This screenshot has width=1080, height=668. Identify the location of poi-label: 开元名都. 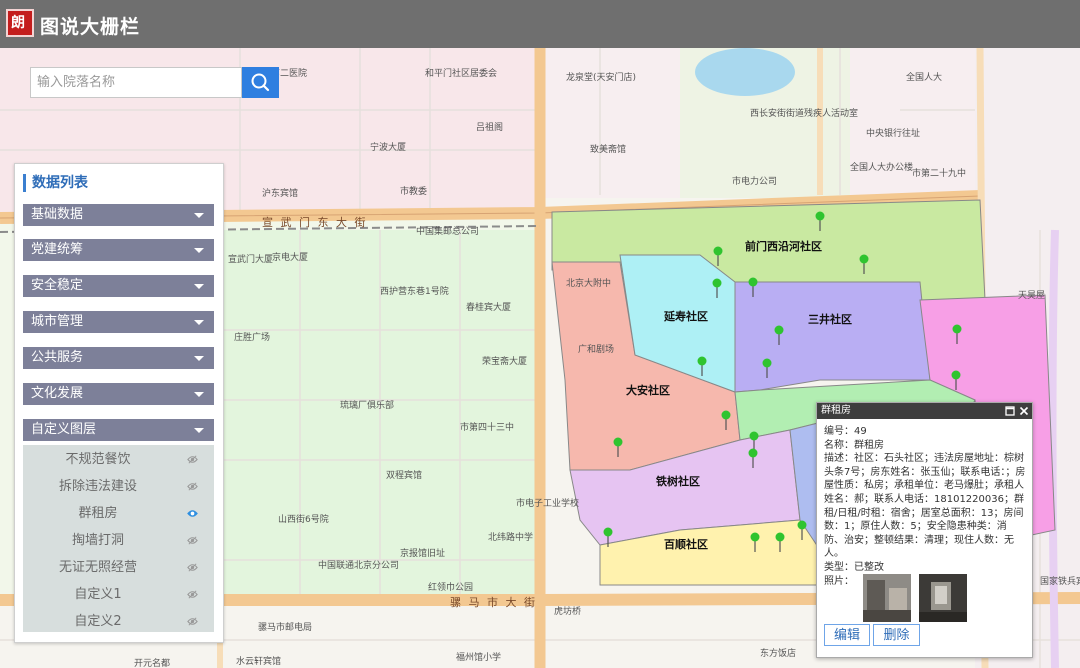
(152, 663).